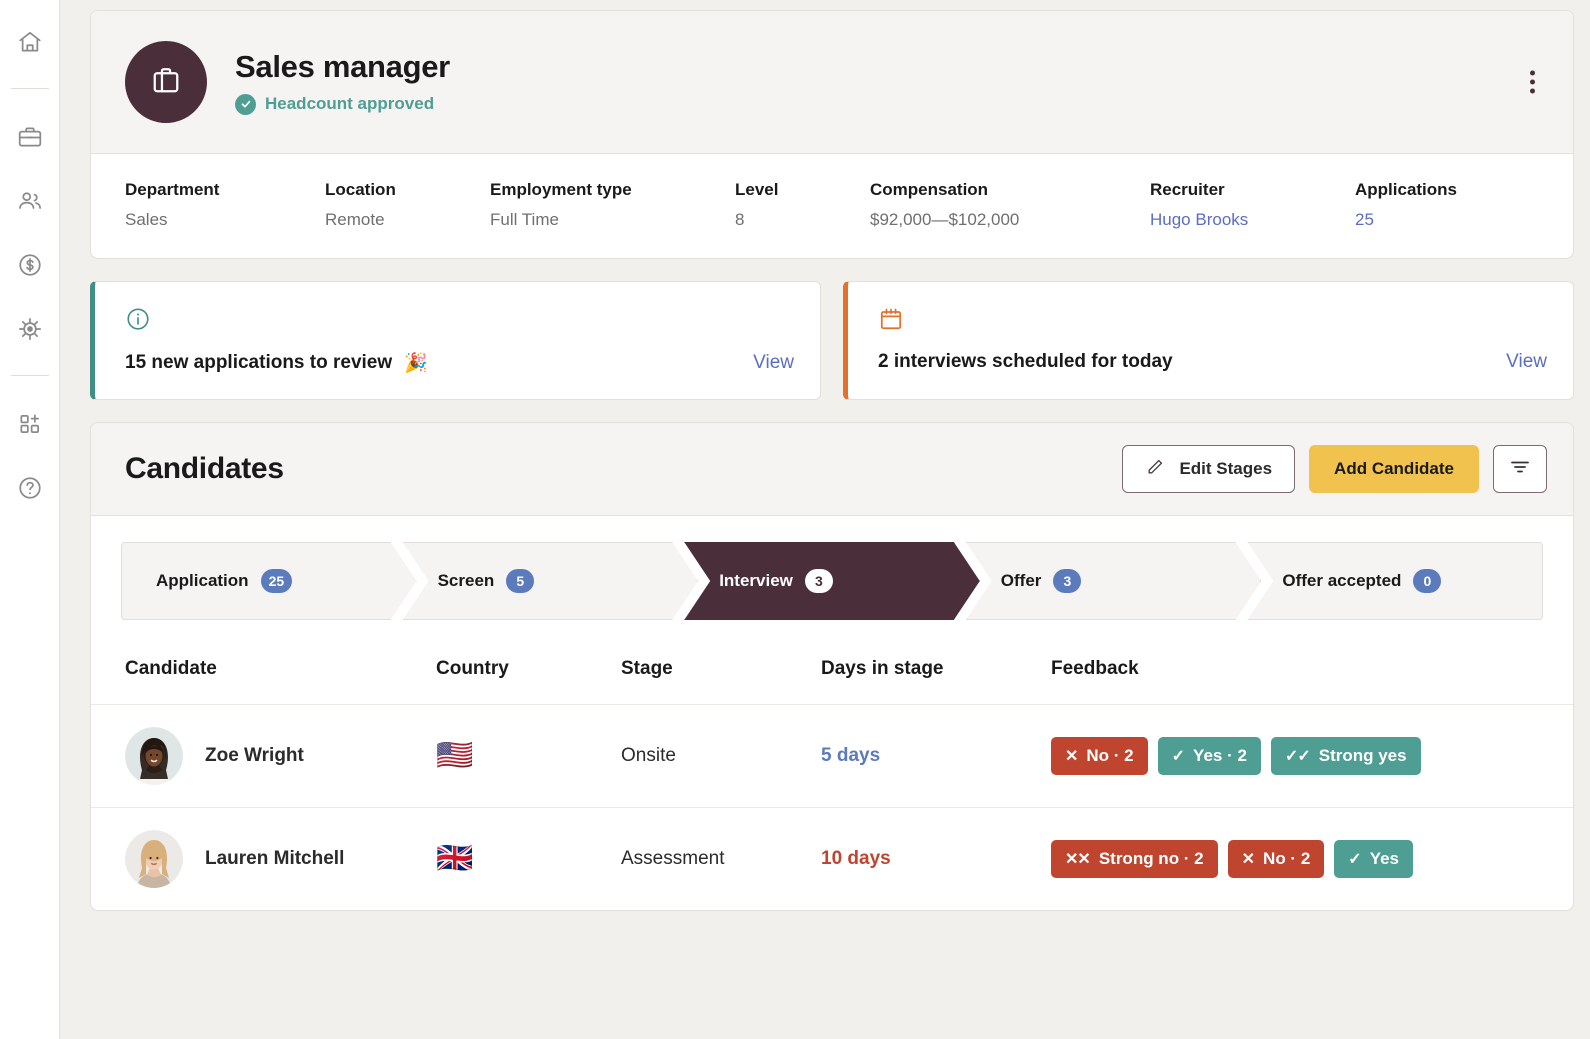  I want to click on cell-days-in-stage: 5 days, so click(936, 756).